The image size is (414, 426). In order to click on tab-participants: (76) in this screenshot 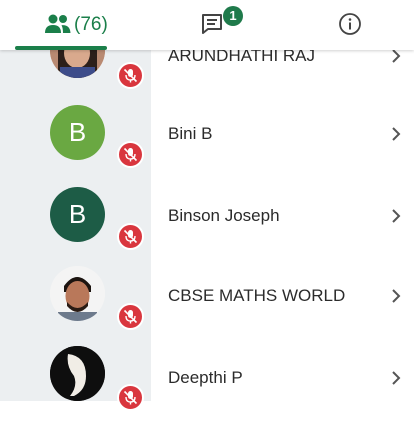, I will do `click(69, 25)`.